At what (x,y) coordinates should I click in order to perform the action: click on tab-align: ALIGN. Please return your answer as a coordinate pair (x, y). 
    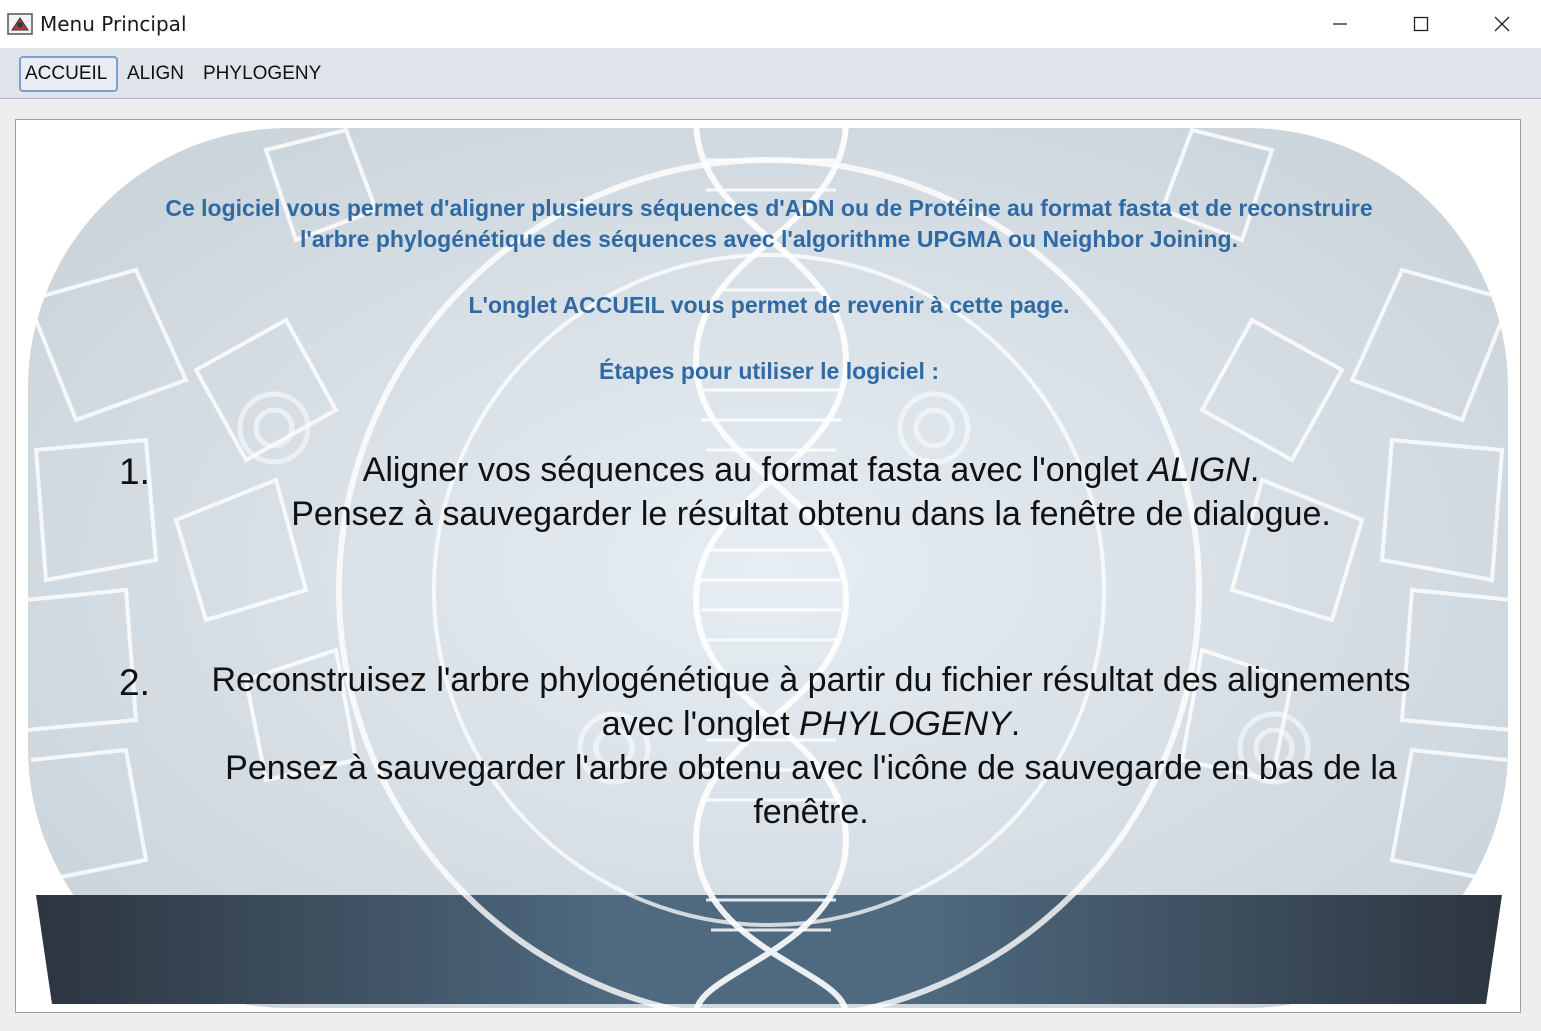
    Looking at the image, I should click on (155, 74).